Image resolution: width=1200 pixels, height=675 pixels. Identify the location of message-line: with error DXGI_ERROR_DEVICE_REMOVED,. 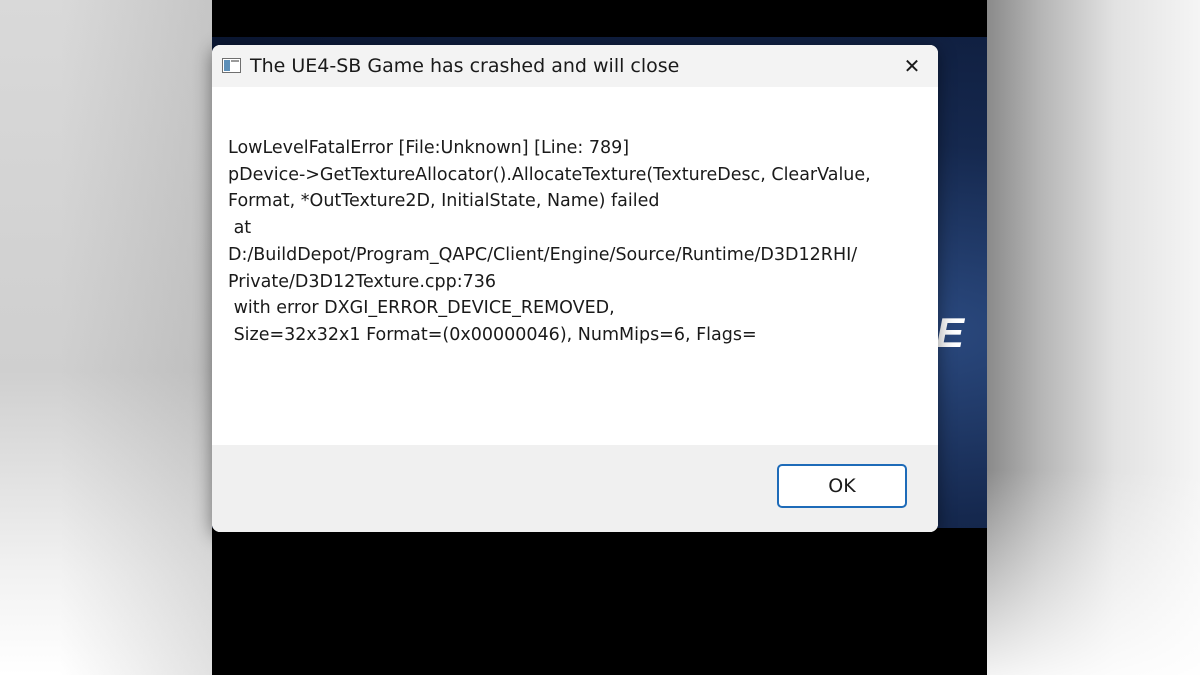
(421, 308).